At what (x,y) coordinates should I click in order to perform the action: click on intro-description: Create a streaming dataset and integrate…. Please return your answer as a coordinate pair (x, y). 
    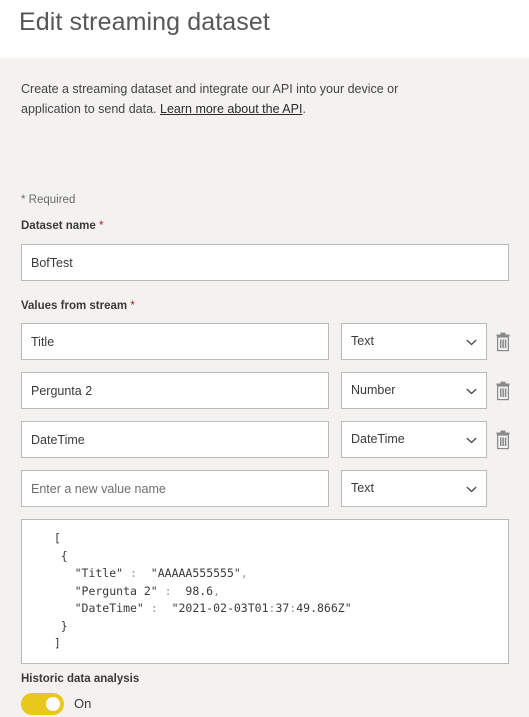
    Looking at the image, I should click on (236, 99).